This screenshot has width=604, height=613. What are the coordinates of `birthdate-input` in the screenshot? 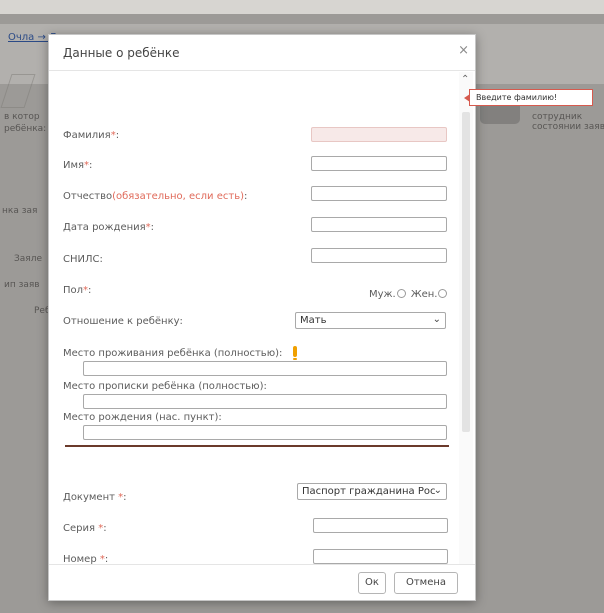 It's located at (379, 224).